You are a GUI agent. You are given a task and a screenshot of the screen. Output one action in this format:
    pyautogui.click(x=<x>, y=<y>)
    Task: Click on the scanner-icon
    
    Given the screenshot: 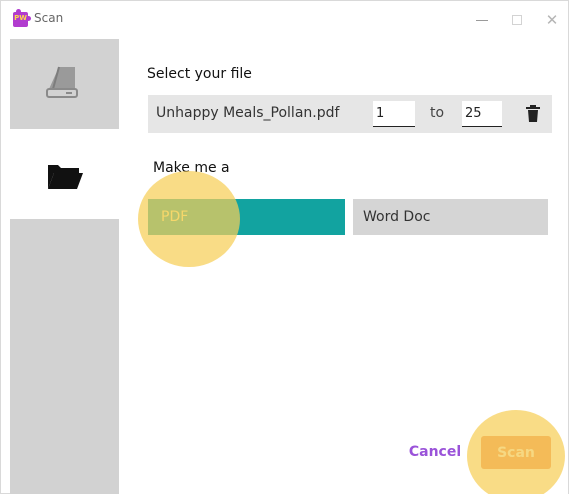 What is the action you would take?
    pyautogui.click(x=62, y=82)
    